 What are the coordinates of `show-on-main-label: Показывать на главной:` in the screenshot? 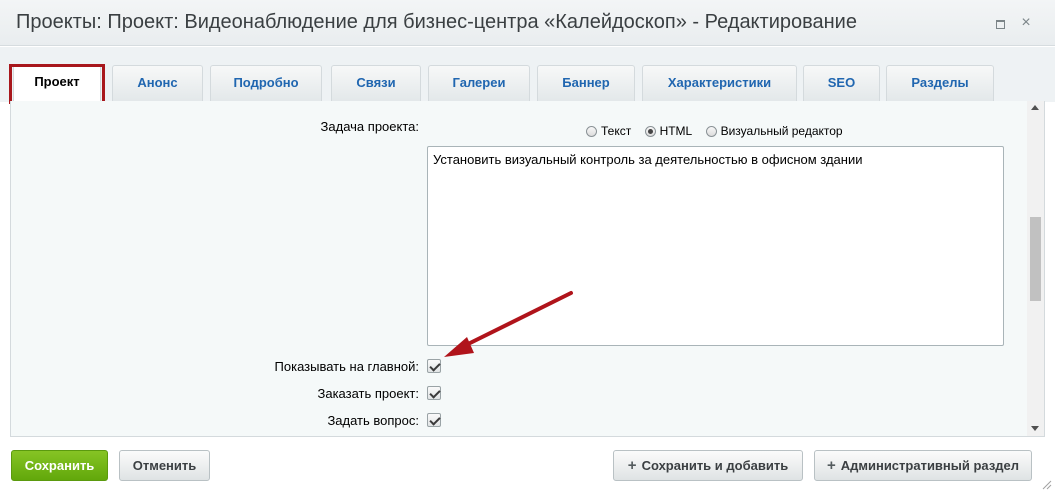 It's located at (346, 366).